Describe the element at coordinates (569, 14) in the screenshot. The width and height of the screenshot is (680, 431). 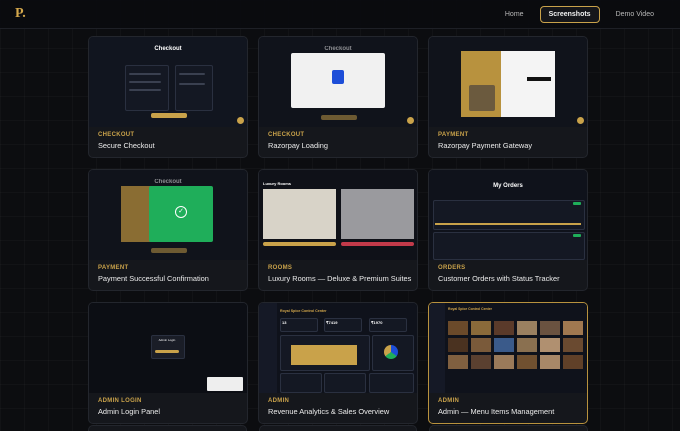
I see `nav-screenshots: Screenshots` at that location.